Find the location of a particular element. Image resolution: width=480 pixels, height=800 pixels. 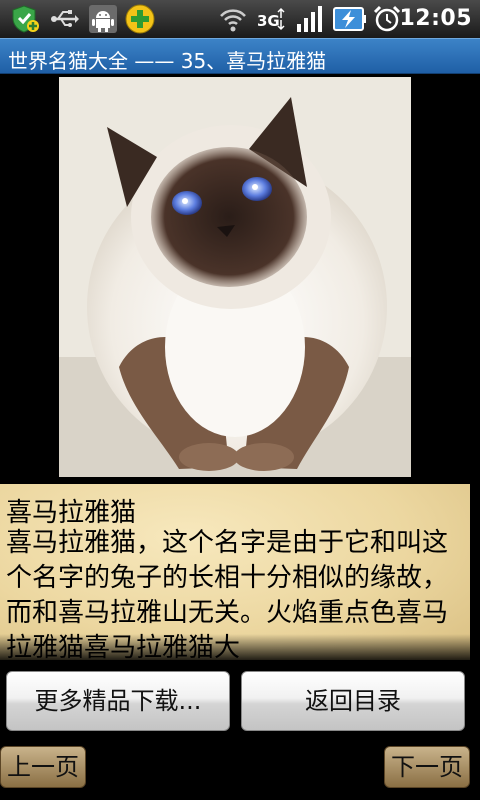

svg-text: 3G is located at coordinates (268, 21).